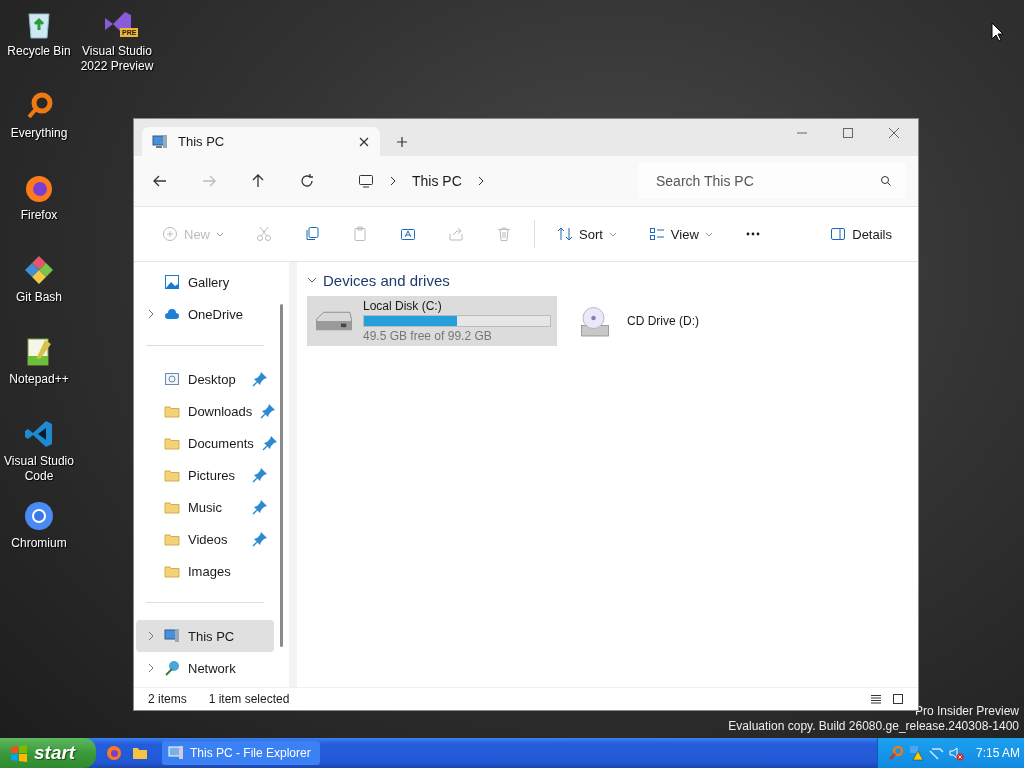 The image size is (1024, 768). I want to click on chevron-right-icon, so click(393, 181).